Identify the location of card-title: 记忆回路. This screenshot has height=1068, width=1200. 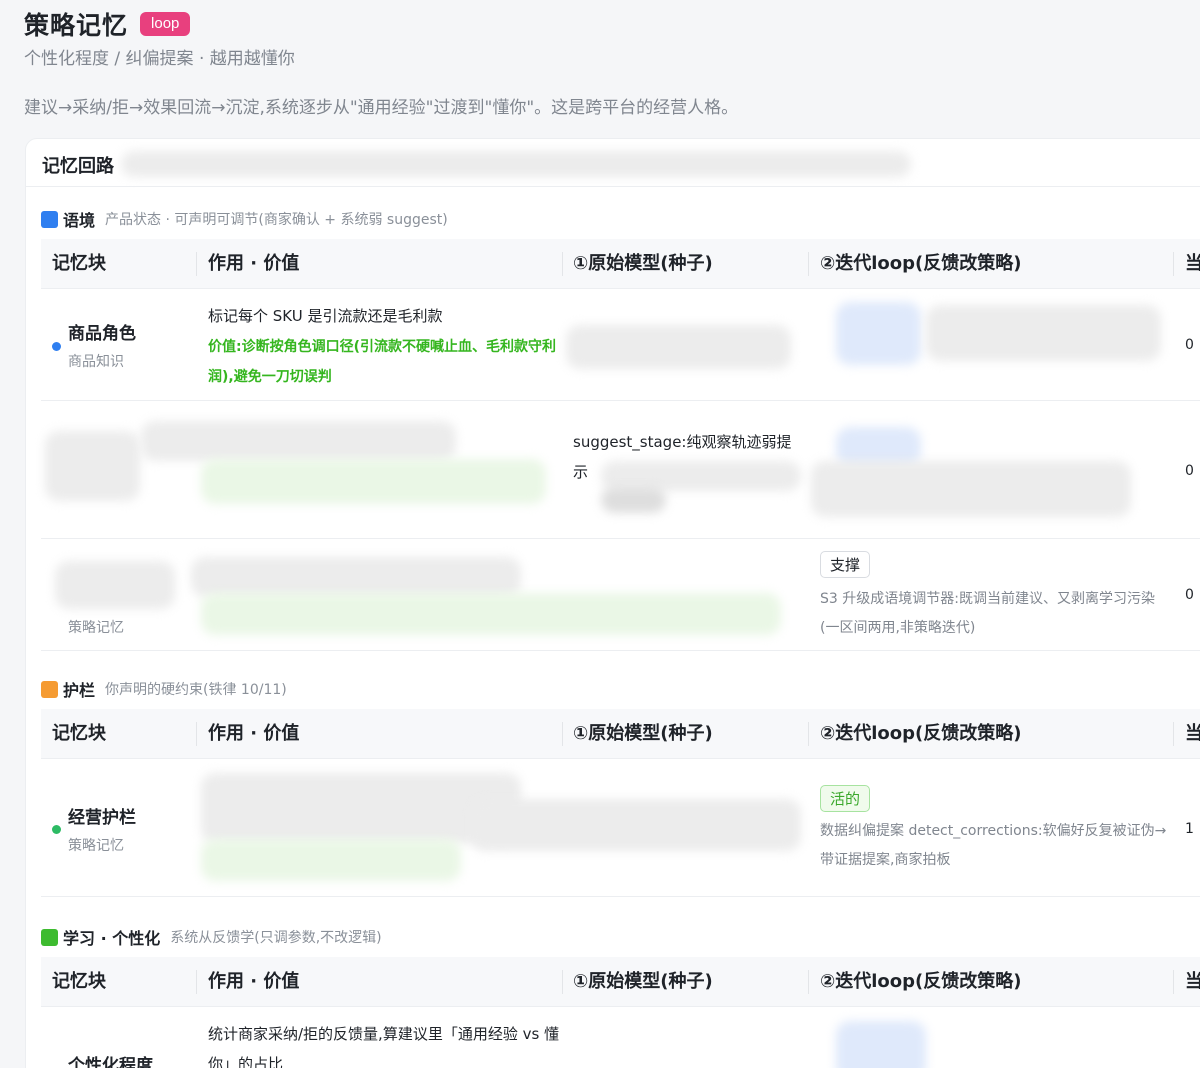
(78, 166).